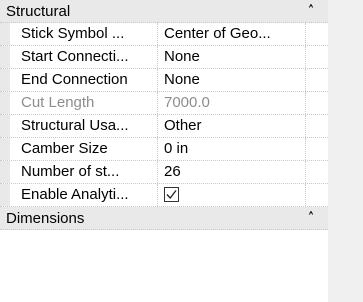 This screenshot has height=302, width=363. What do you see at coordinates (164, 218) in the screenshot?
I see `group-header-dimensions: Dimensions ˄` at bounding box center [164, 218].